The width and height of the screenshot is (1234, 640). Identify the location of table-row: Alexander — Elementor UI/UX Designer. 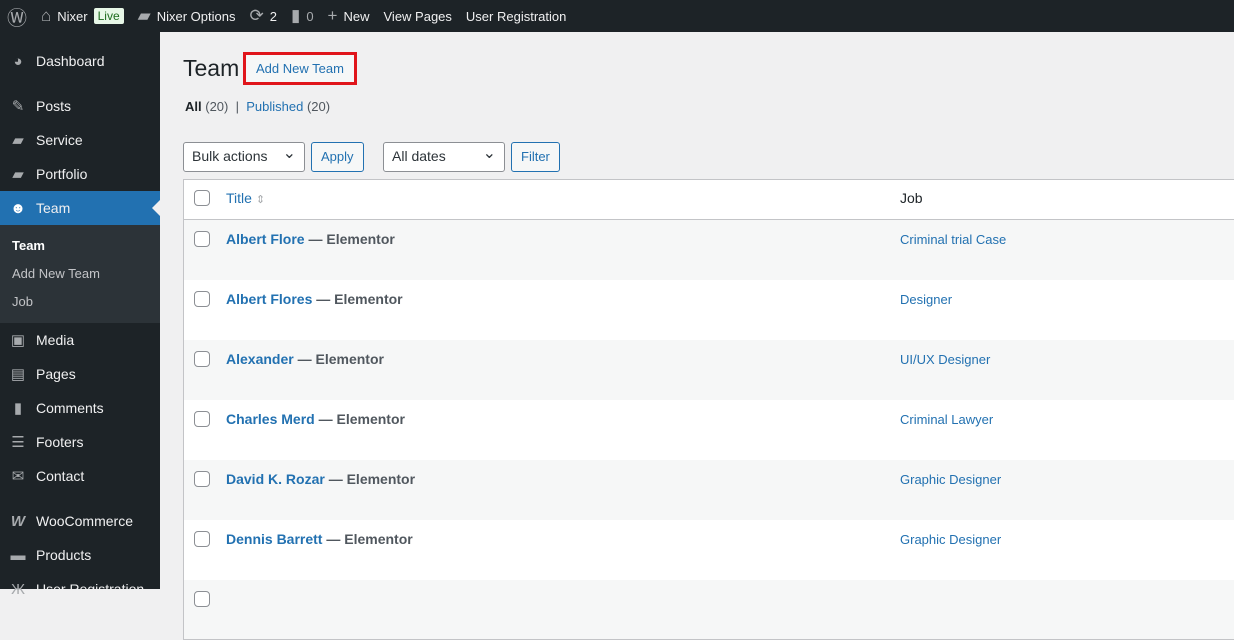
(709, 370).